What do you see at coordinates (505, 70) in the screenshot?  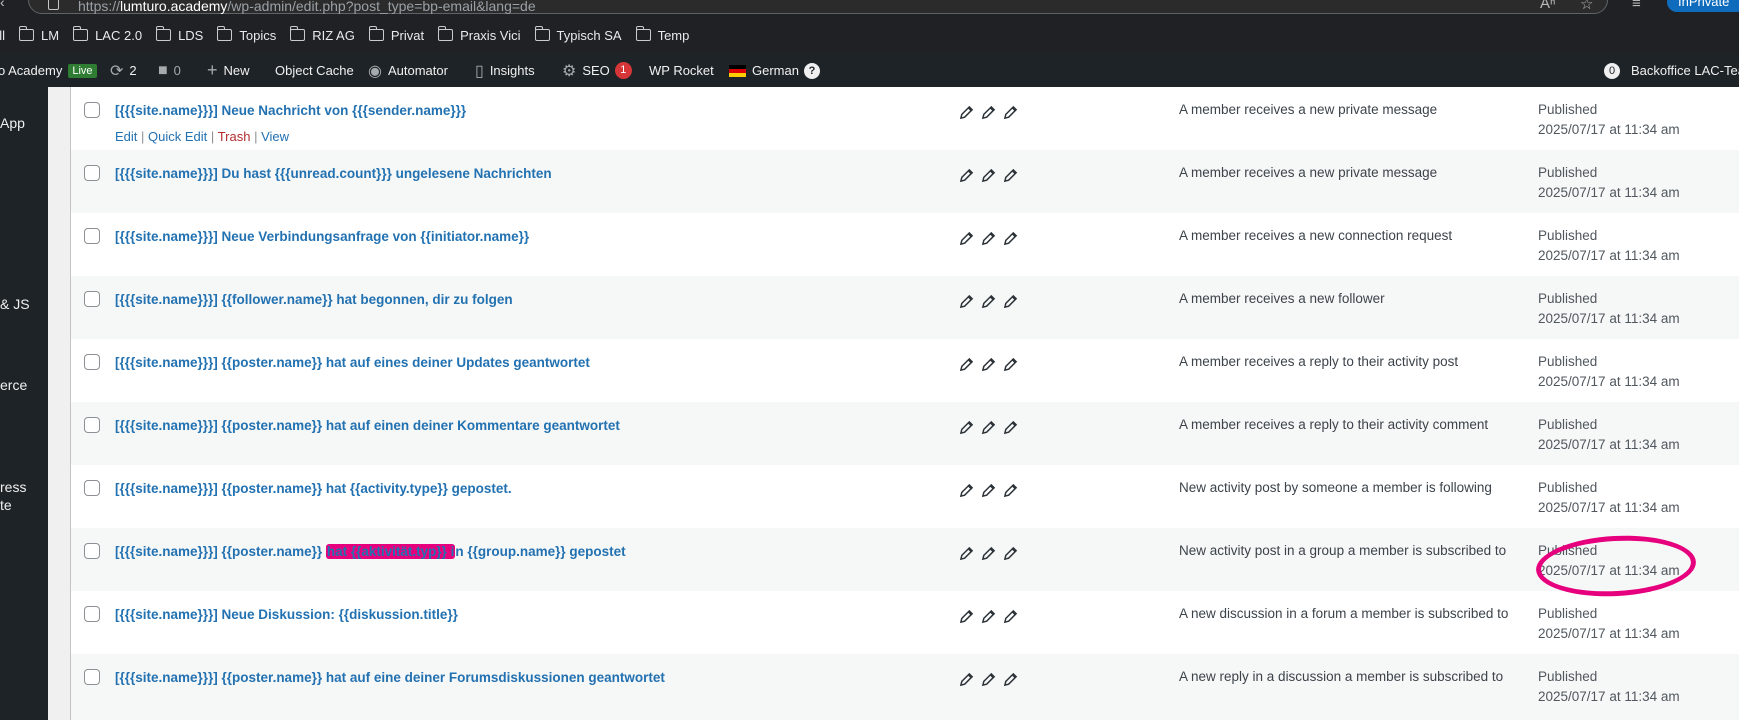 I see `insights-menu: ▯ Insights` at bounding box center [505, 70].